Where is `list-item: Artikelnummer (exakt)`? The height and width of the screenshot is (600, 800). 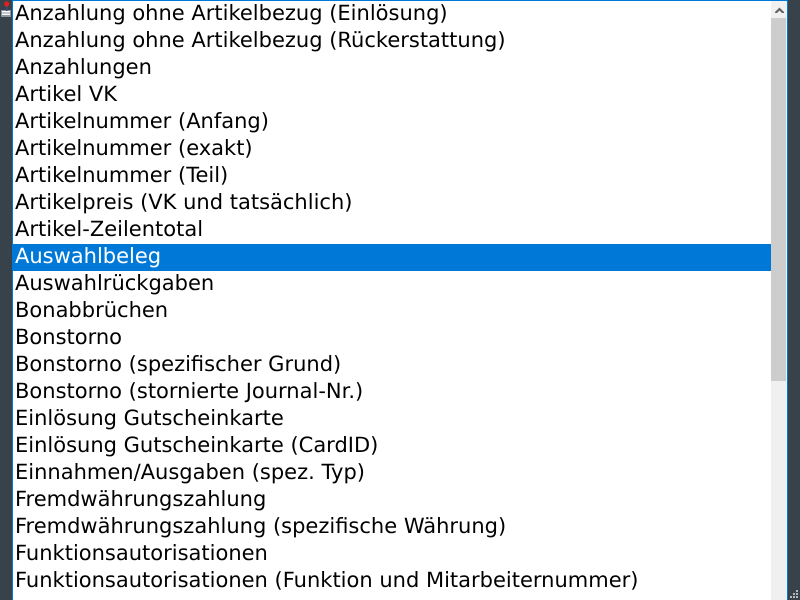 list-item: Artikelnummer (exakt) is located at coordinates (392, 149).